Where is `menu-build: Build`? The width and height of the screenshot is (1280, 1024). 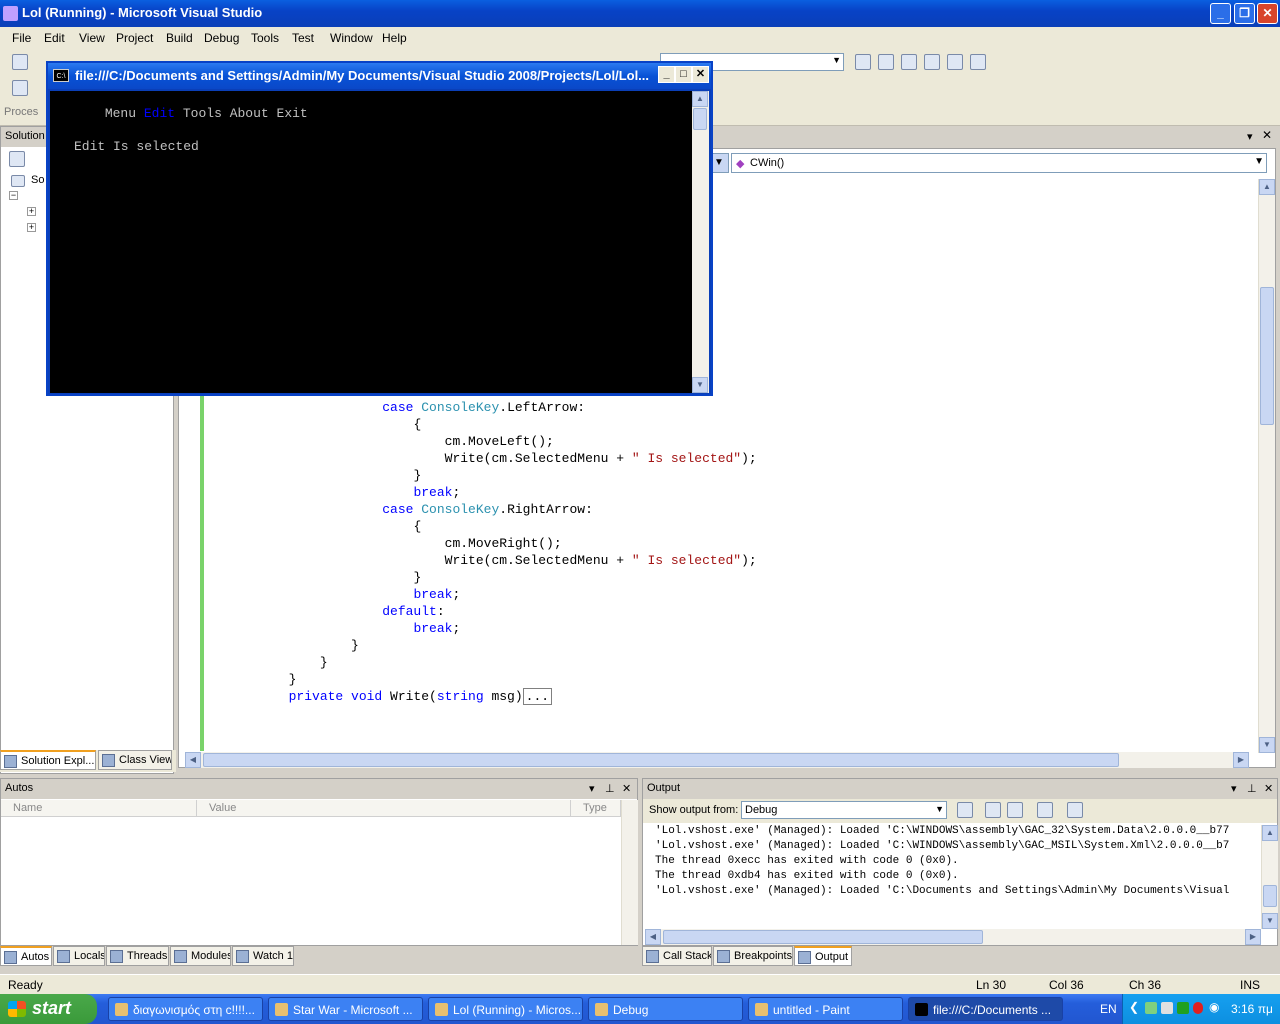 menu-build: Build is located at coordinates (179, 38).